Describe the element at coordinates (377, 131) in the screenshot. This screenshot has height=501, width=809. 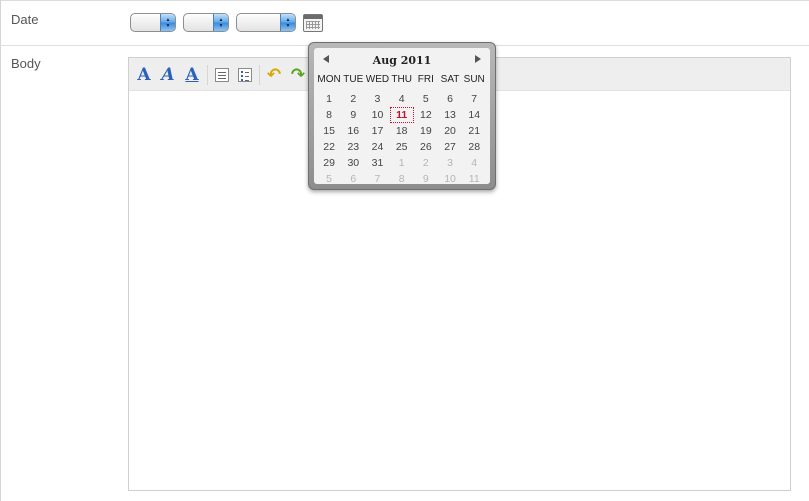
I see `day-cell: 17` at that location.